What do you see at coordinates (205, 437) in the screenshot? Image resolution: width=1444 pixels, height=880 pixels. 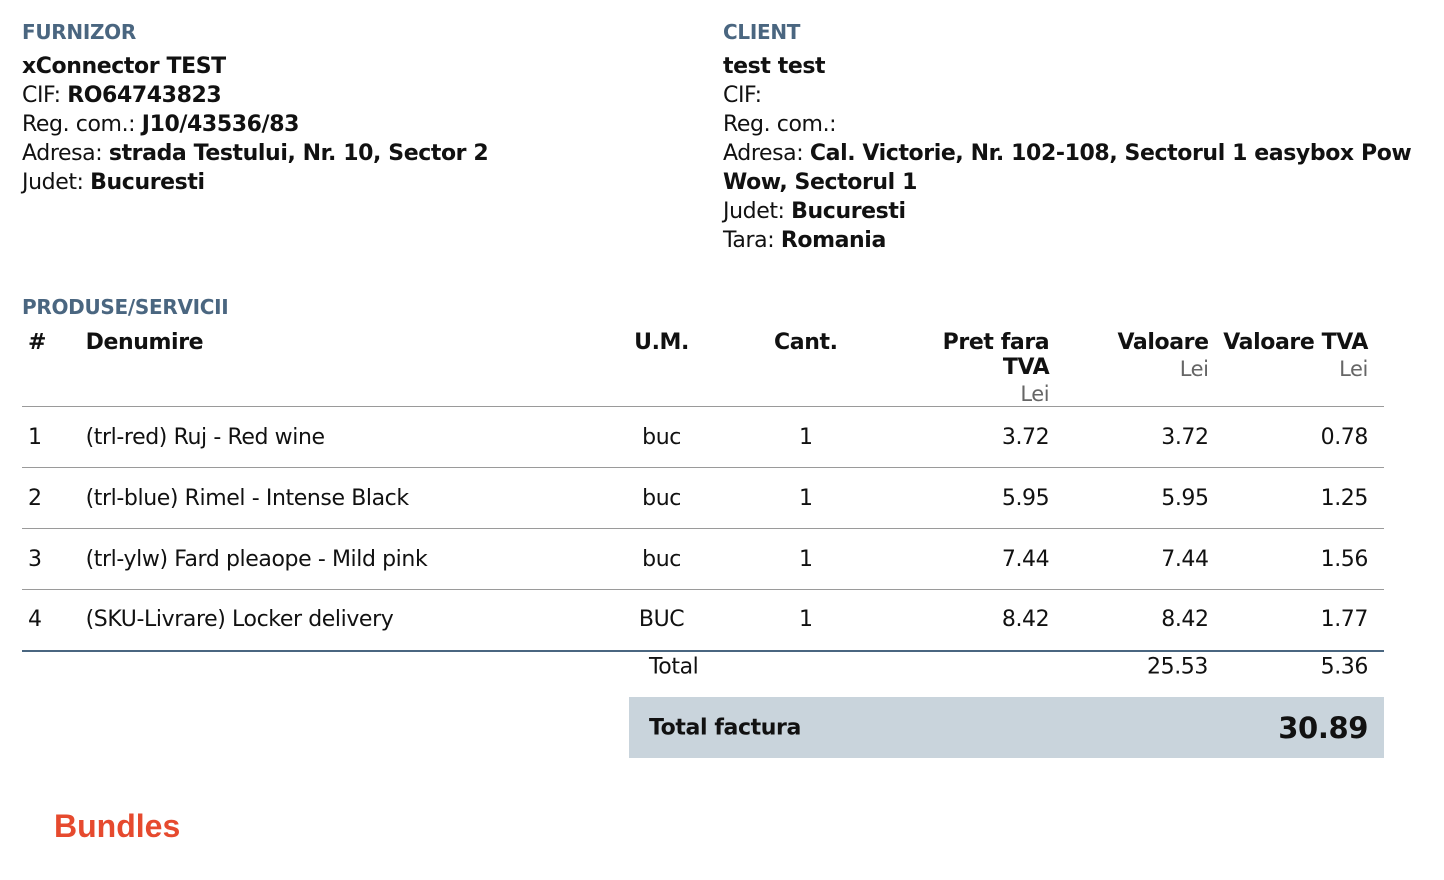 I see `row-name: (trl-red) Ruj - Red wine` at bounding box center [205, 437].